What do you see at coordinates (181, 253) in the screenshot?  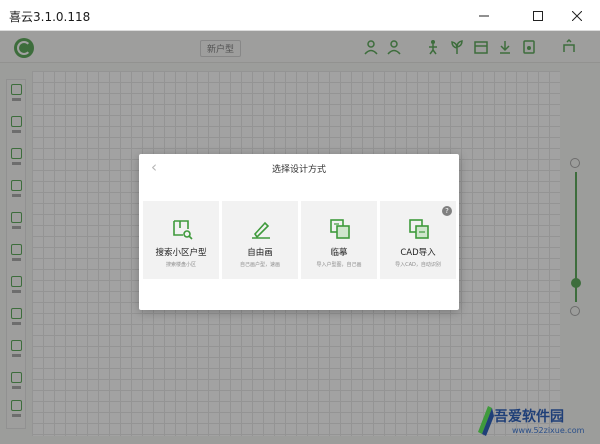 I see `option-name: 搜索小区户型` at bounding box center [181, 253].